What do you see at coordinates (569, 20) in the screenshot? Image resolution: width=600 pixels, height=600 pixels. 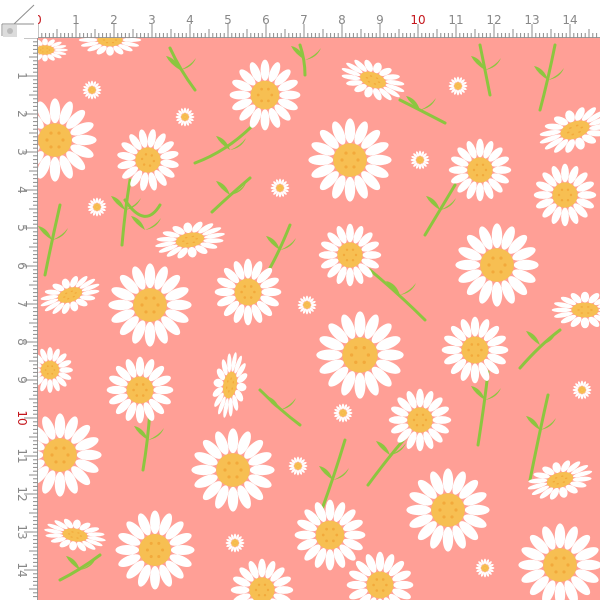 I see `ruler-top-label: 14` at bounding box center [569, 20].